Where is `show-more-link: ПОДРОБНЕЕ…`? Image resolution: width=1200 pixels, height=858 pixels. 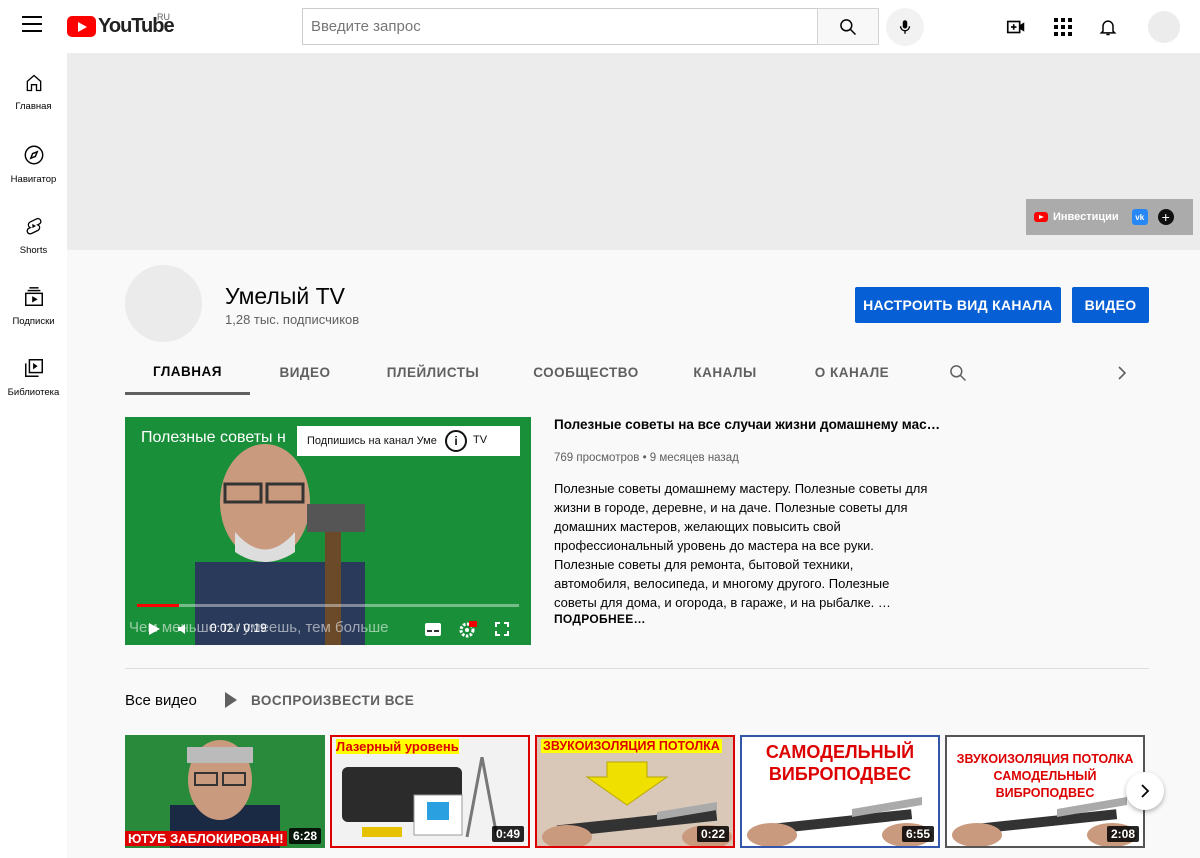
show-more-link: ПОДРОБНЕЕ… is located at coordinates (749, 619).